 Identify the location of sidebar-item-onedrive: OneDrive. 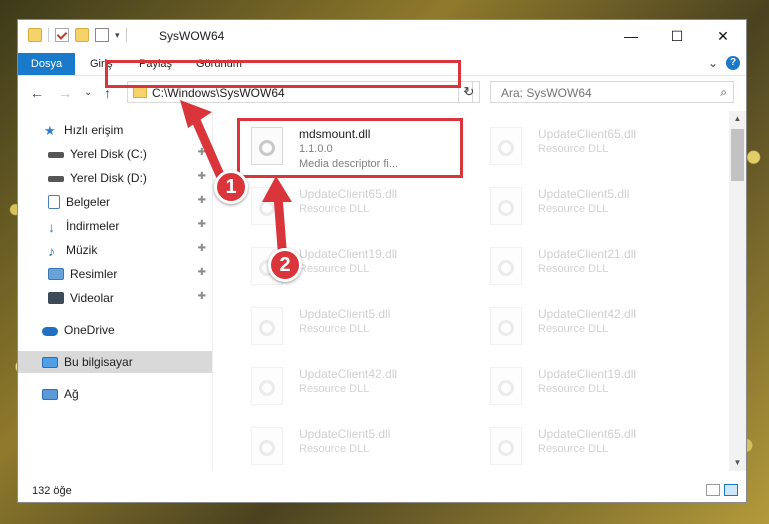
(115, 330).